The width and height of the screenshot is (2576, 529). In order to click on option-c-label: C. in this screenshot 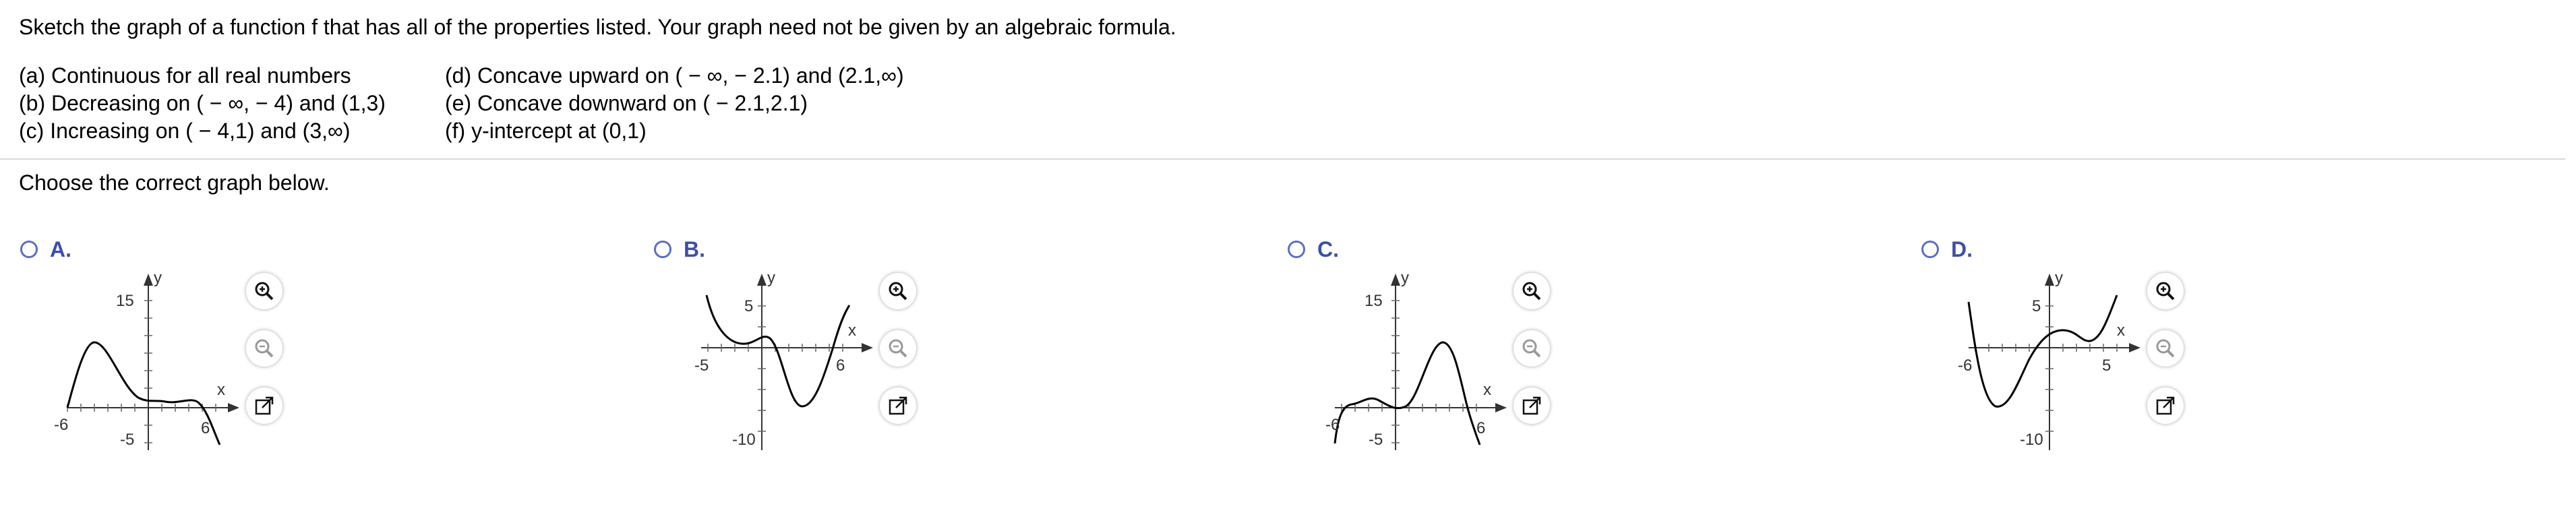, I will do `click(1328, 249)`.